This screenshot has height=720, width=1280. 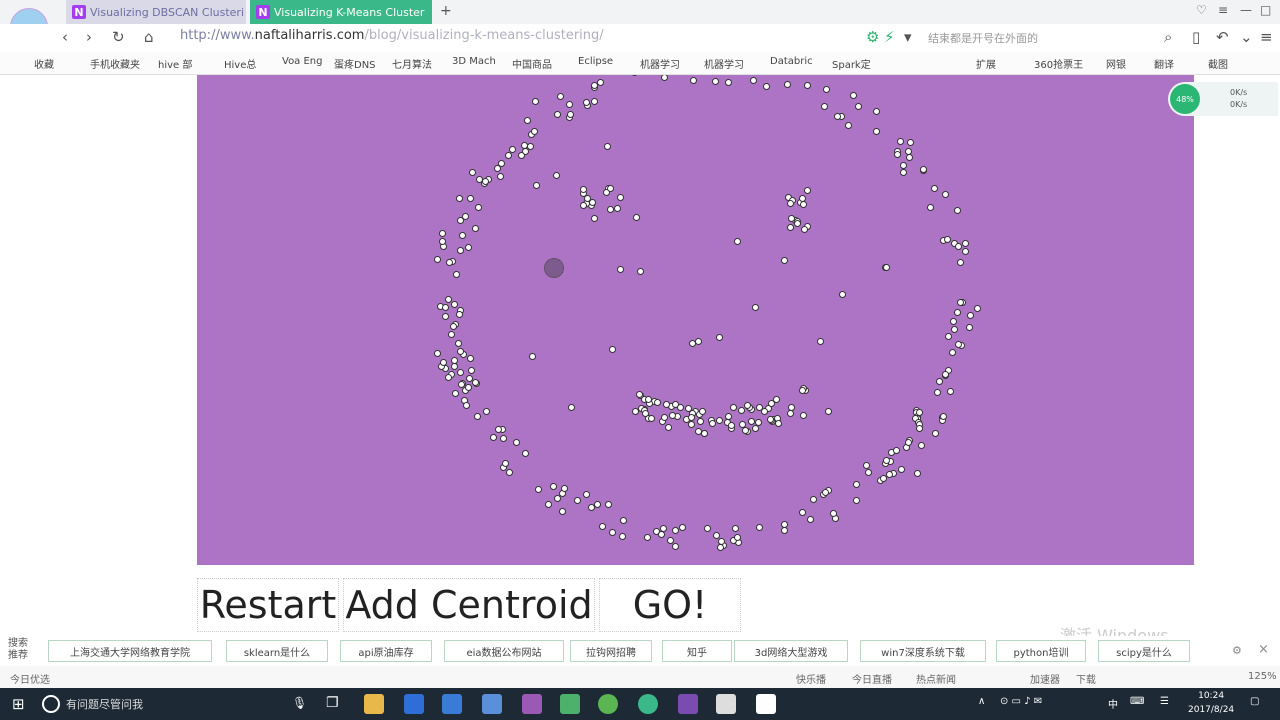 I want to click on suggestion-chip: 上海交通大学网络教育学院, so click(x=130, y=651).